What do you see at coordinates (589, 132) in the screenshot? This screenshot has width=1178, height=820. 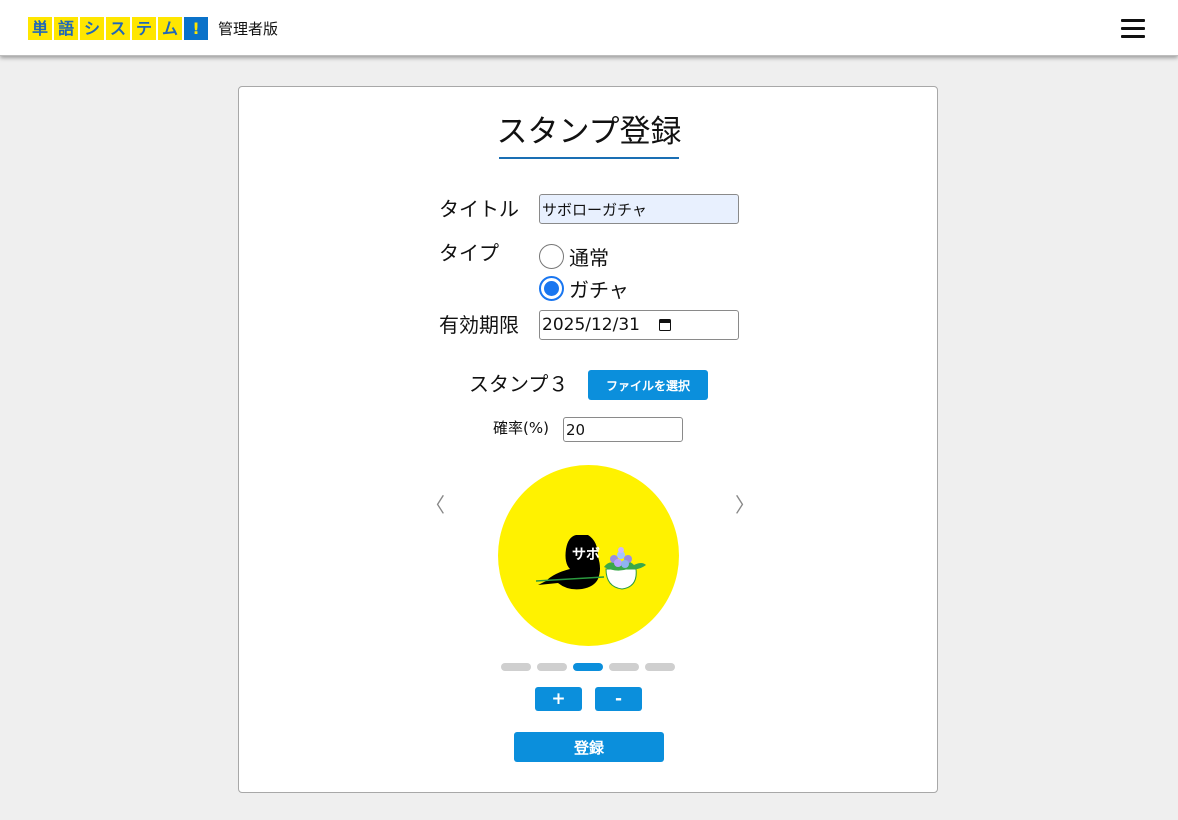 I see `page-title: スタンプ登録` at bounding box center [589, 132].